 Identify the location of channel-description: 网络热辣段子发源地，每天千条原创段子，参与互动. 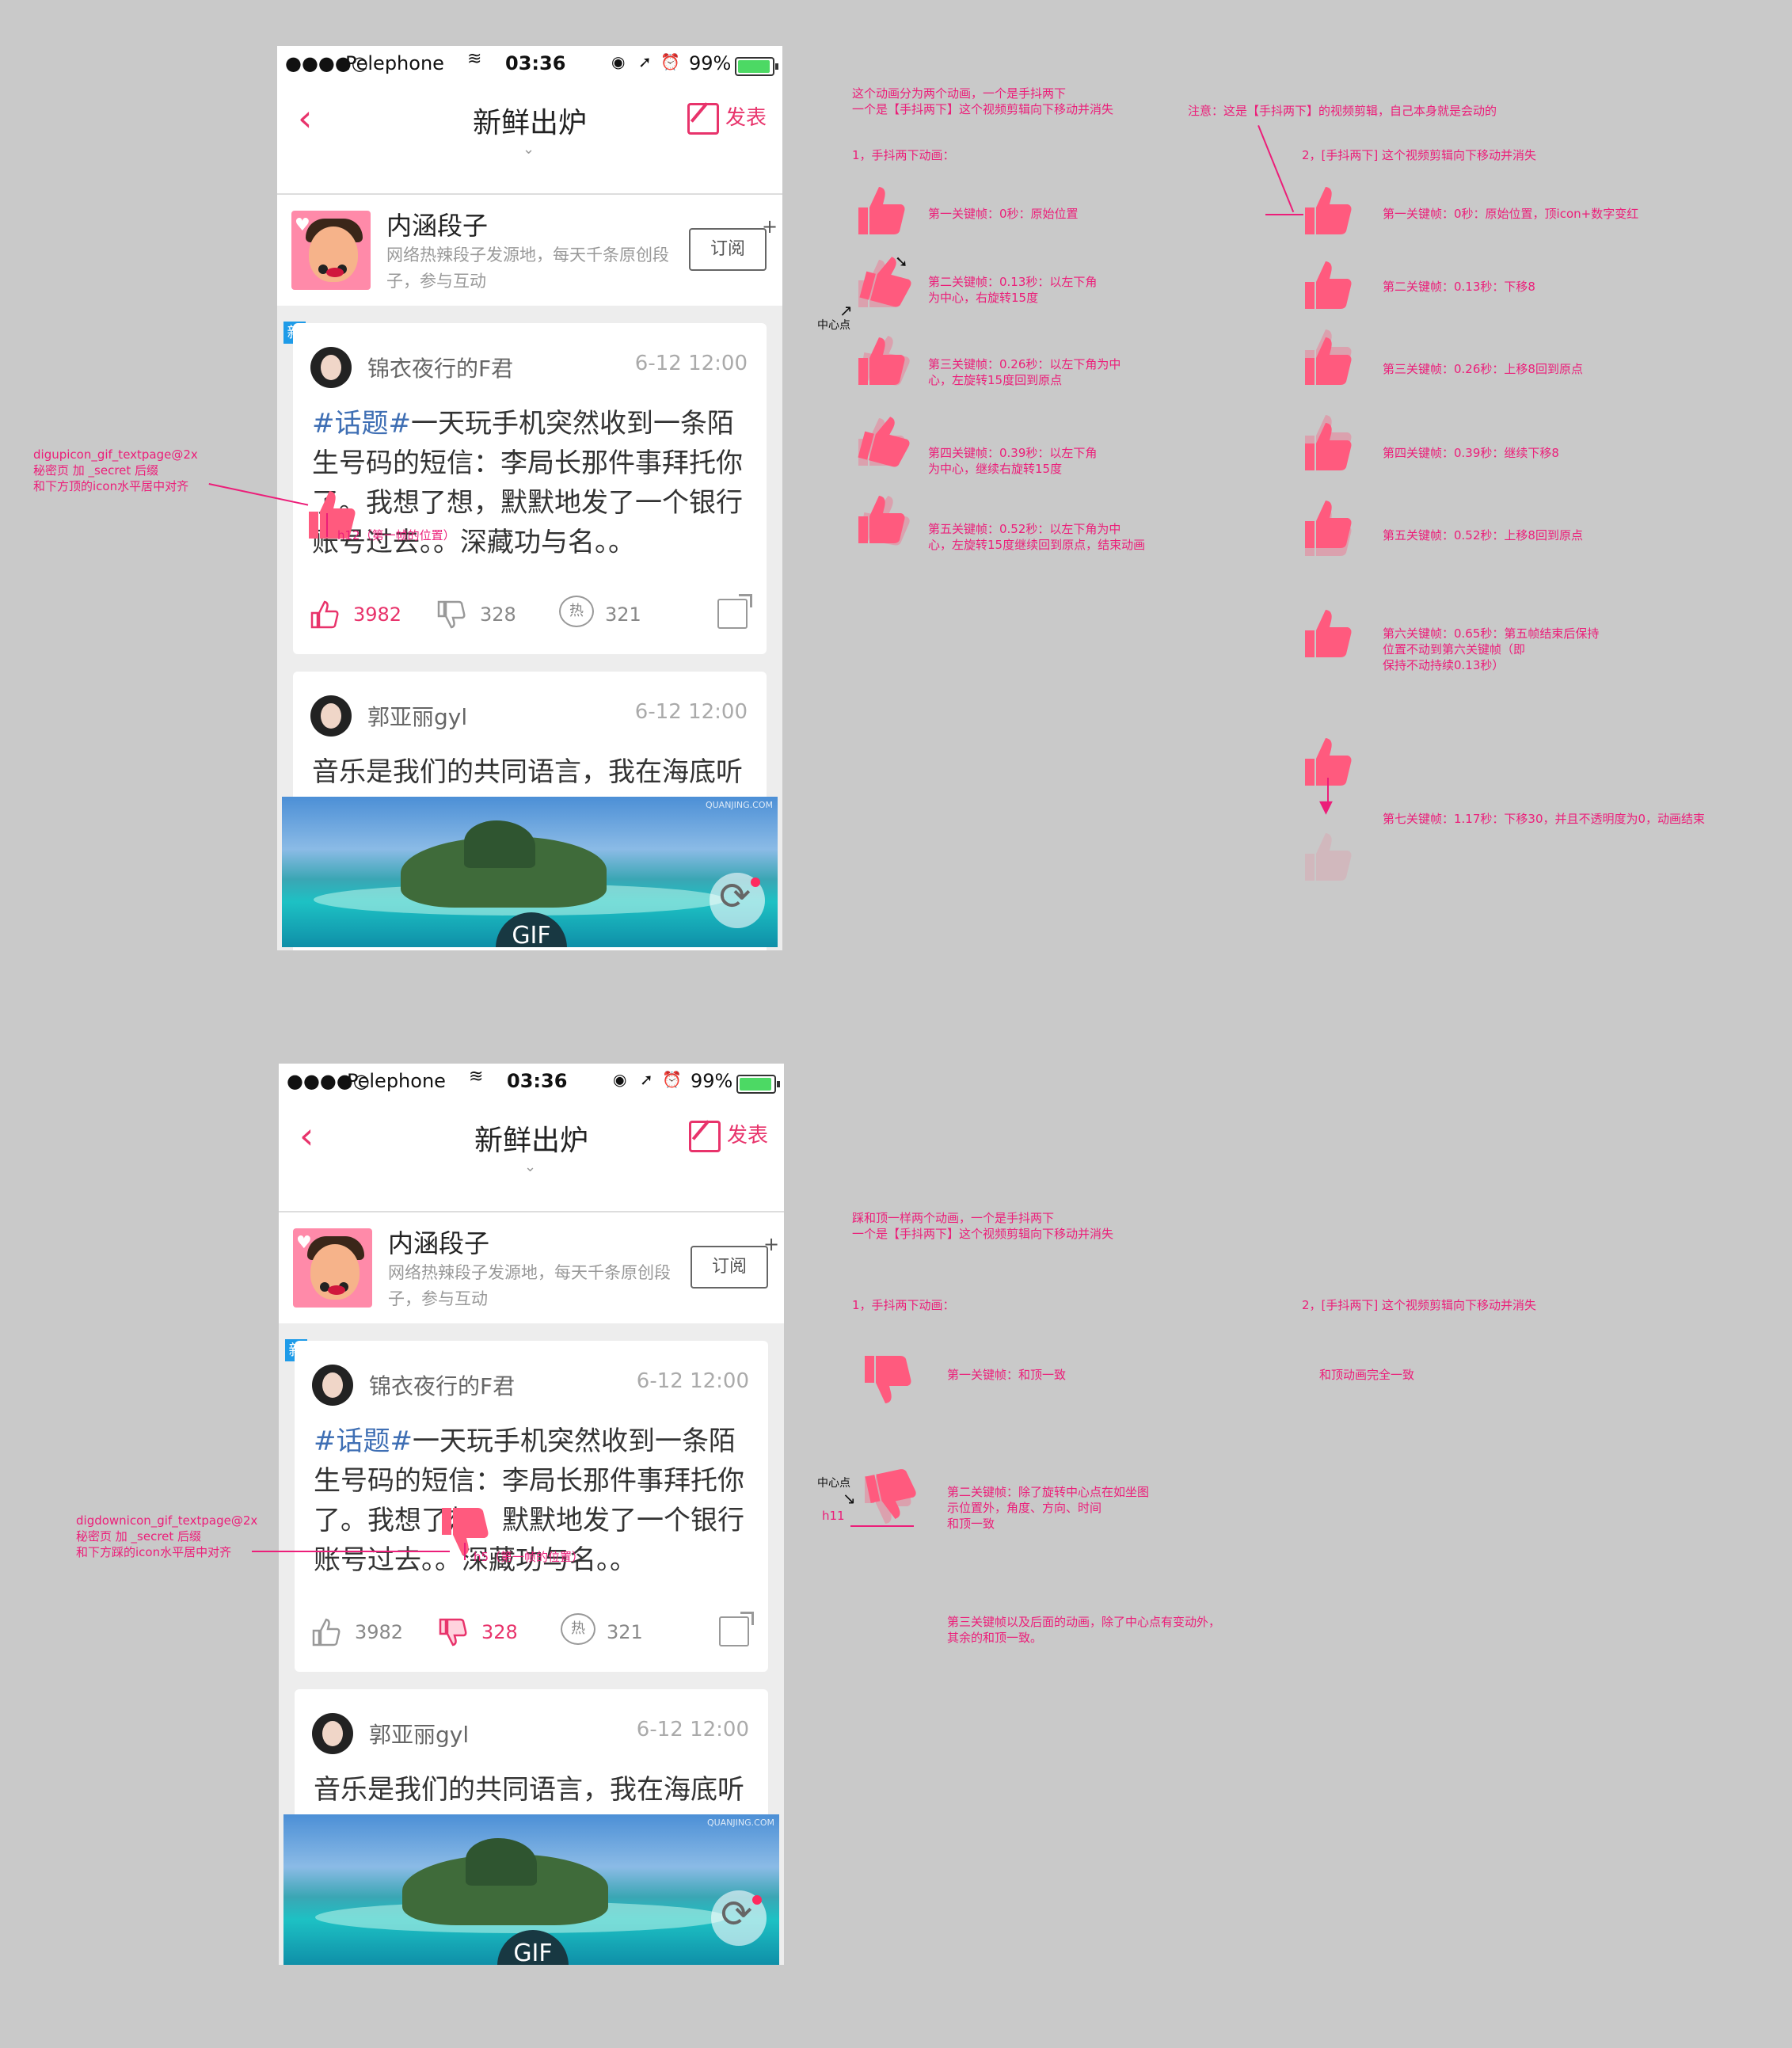
(527, 268).